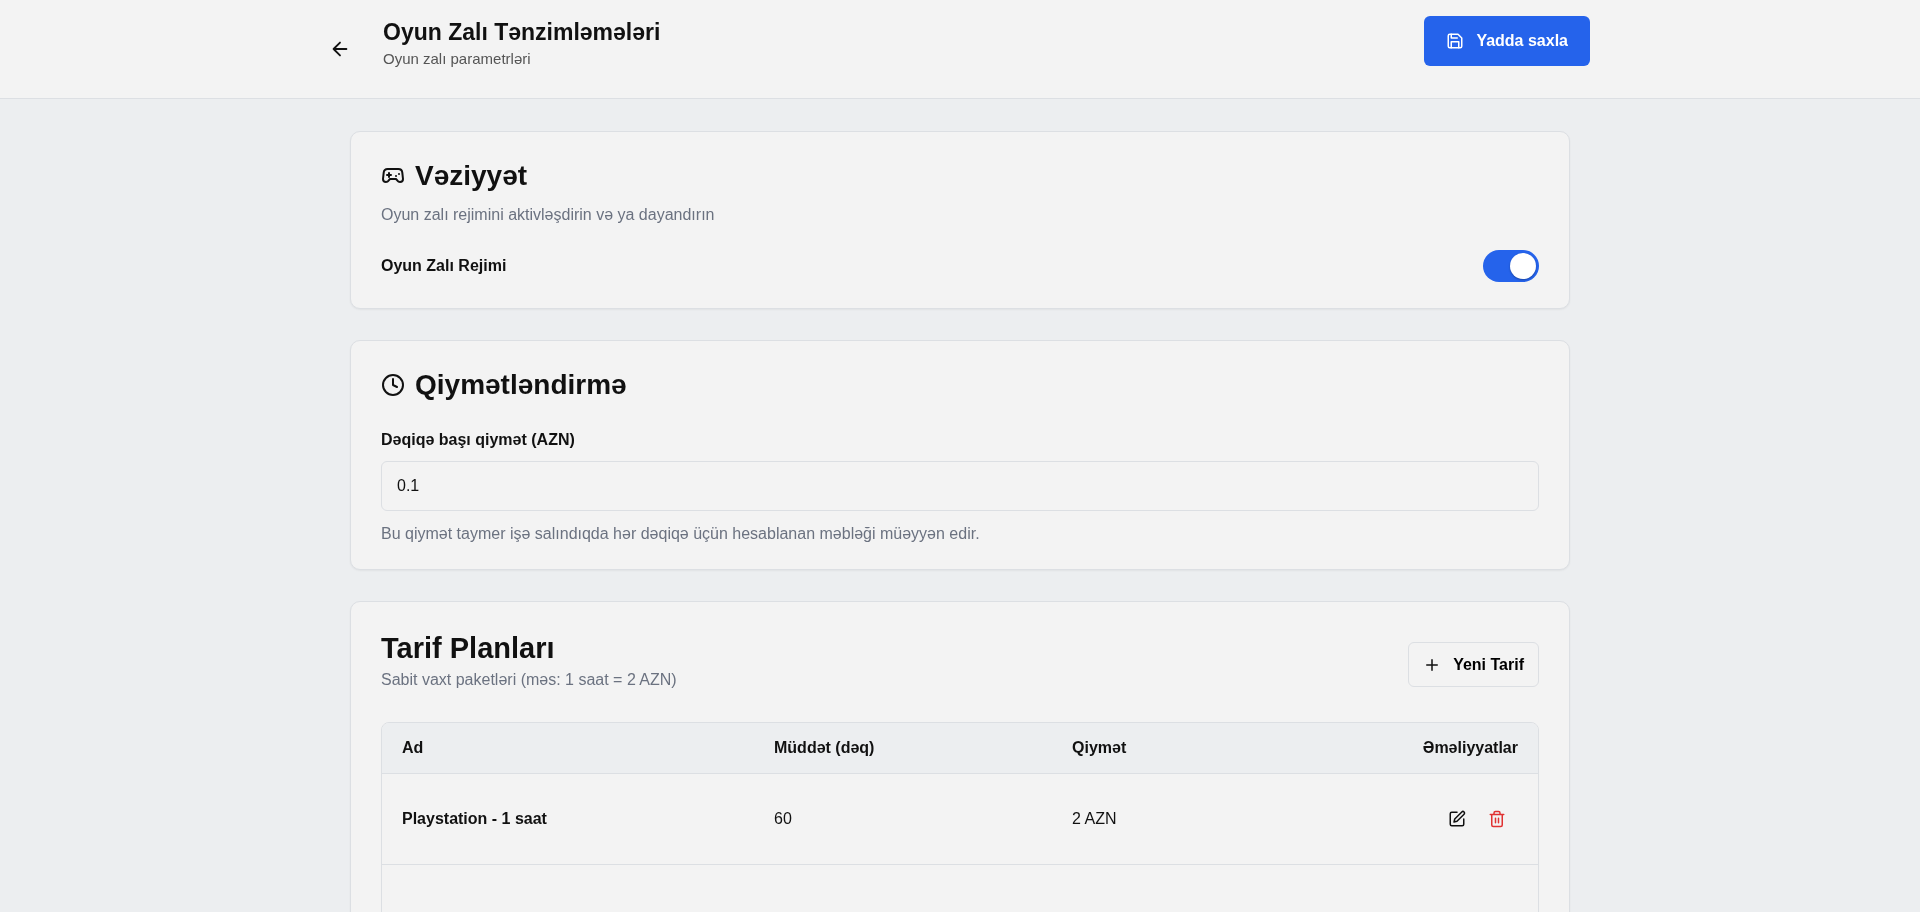  Describe the element at coordinates (681, 534) in the screenshot. I see `help-text: Bu qiymət taymer işə salındıqda hər dəqiqə üçün hesablanan məbləği müəyyən edir.` at that location.